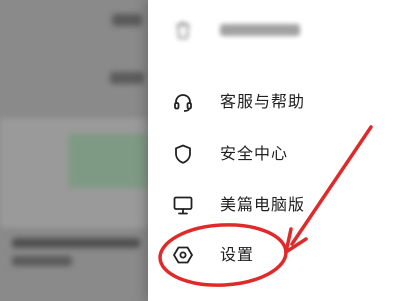 Image resolution: width=400 pixels, height=301 pixels. I want to click on menu-item-trash, so click(274, 30).